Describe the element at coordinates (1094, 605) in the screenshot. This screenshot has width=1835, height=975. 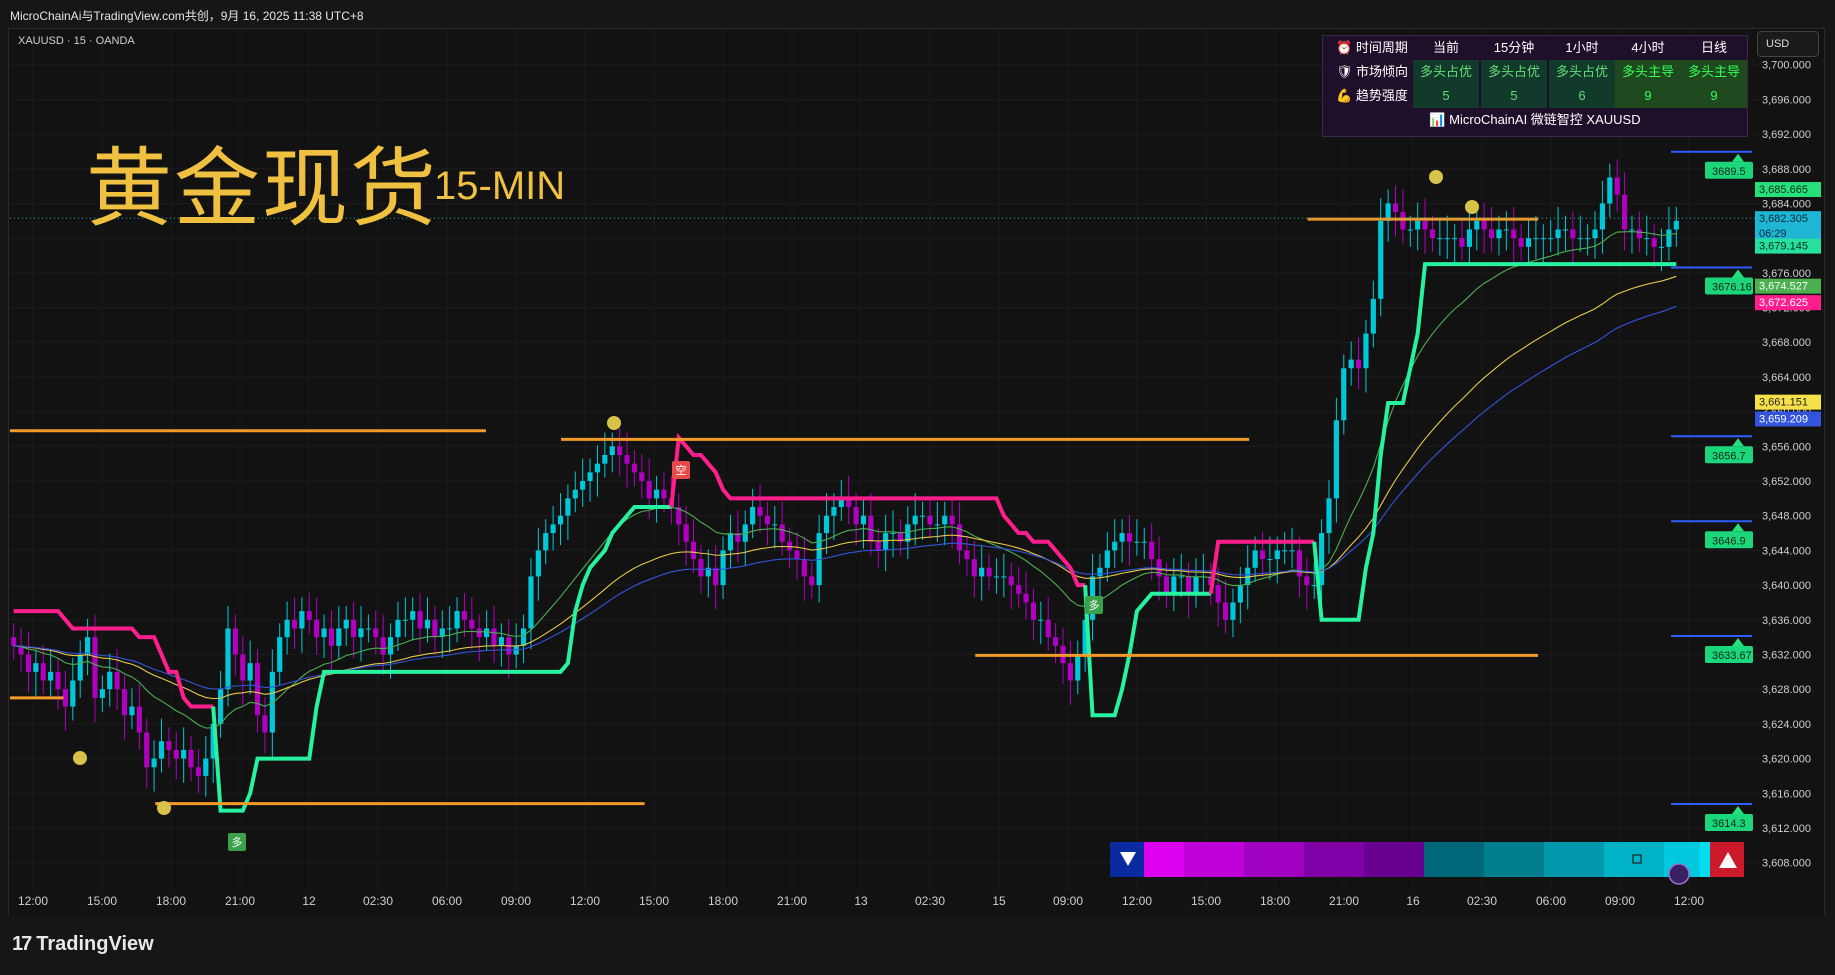
I see `long-marker-label: 多` at that location.